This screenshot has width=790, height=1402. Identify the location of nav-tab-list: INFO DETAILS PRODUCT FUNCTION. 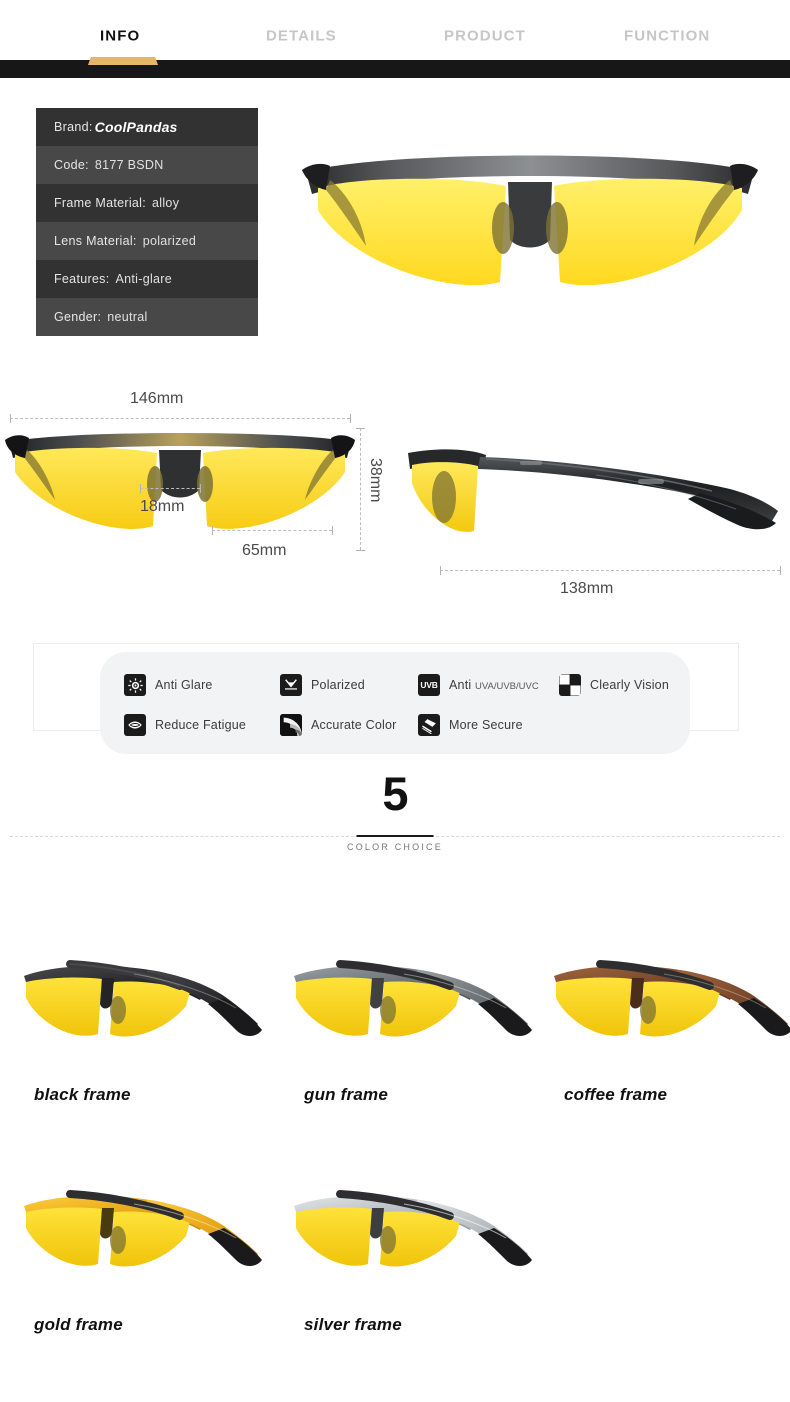
(395, 30).